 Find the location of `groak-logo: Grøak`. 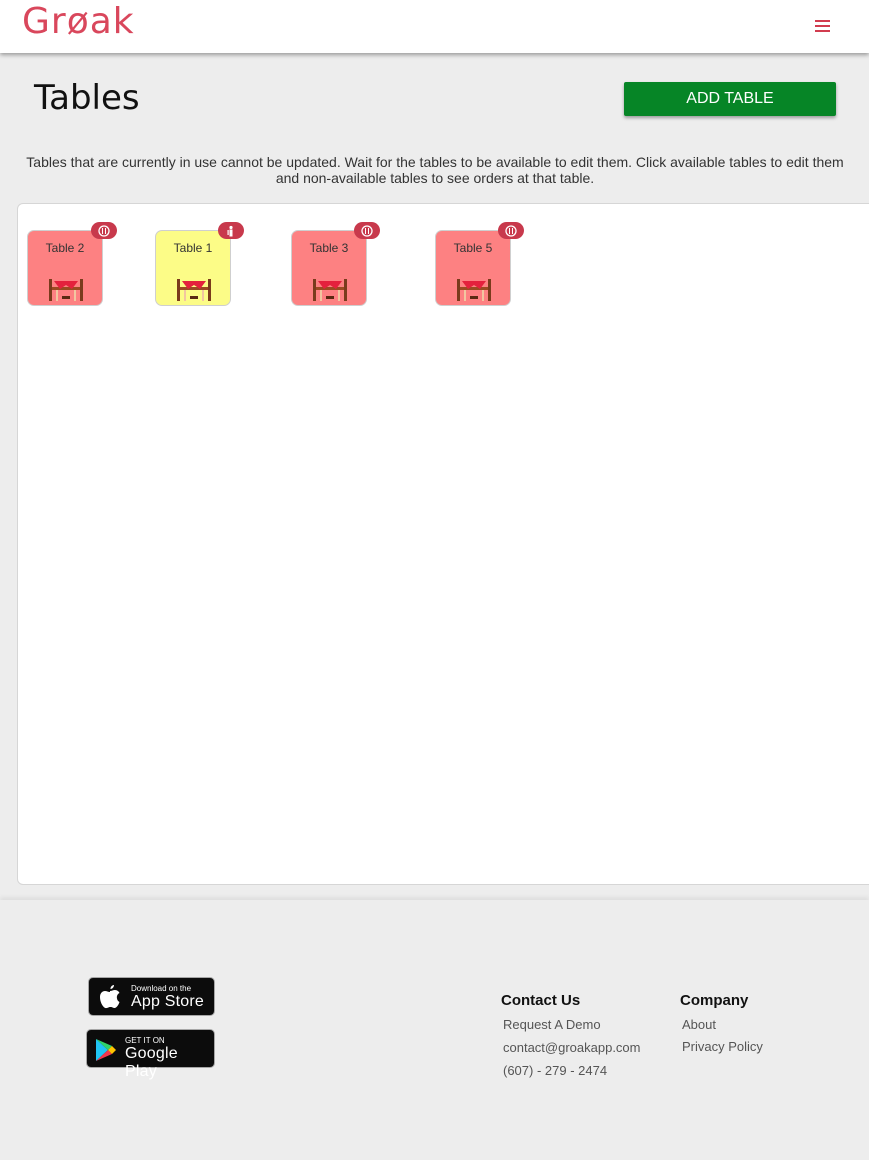

groak-logo: Grøak is located at coordinates (78, 22).